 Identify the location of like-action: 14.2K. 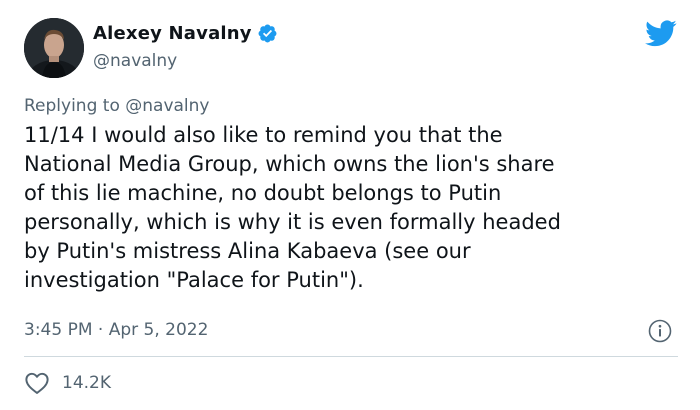
(67, 383).